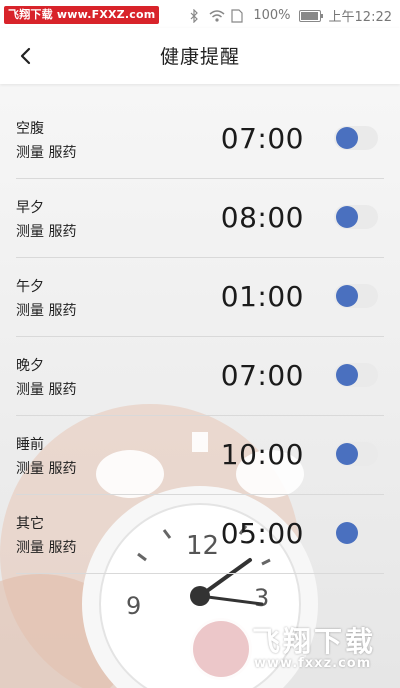 Image resolution: width=400 pixels, height=688 pixels. I want to click on reminder-time: 05:00, so click(262, 533).